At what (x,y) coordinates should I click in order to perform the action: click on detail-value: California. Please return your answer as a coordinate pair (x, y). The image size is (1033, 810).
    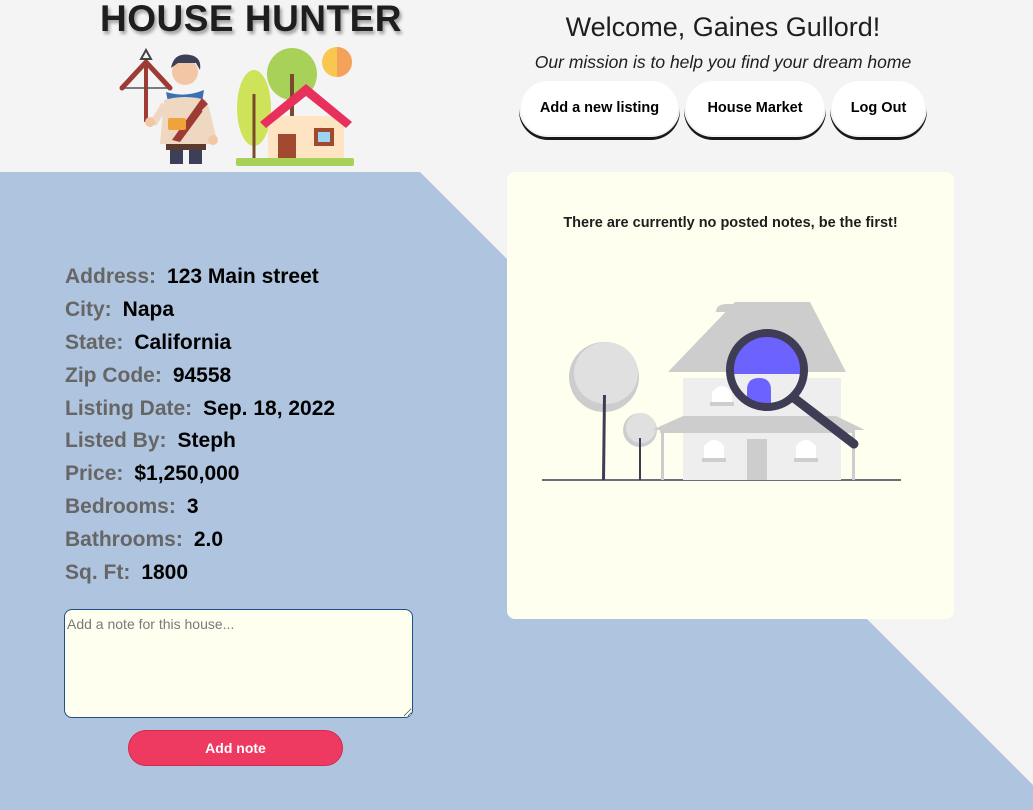
    Looking at the image, I should click on (183, 342).